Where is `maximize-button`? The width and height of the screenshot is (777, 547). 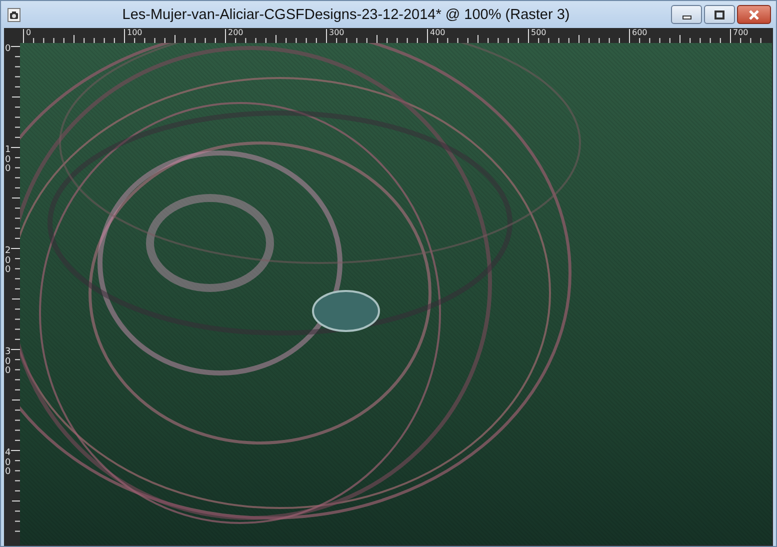
maximize-button is located at coordinates (719, 14).